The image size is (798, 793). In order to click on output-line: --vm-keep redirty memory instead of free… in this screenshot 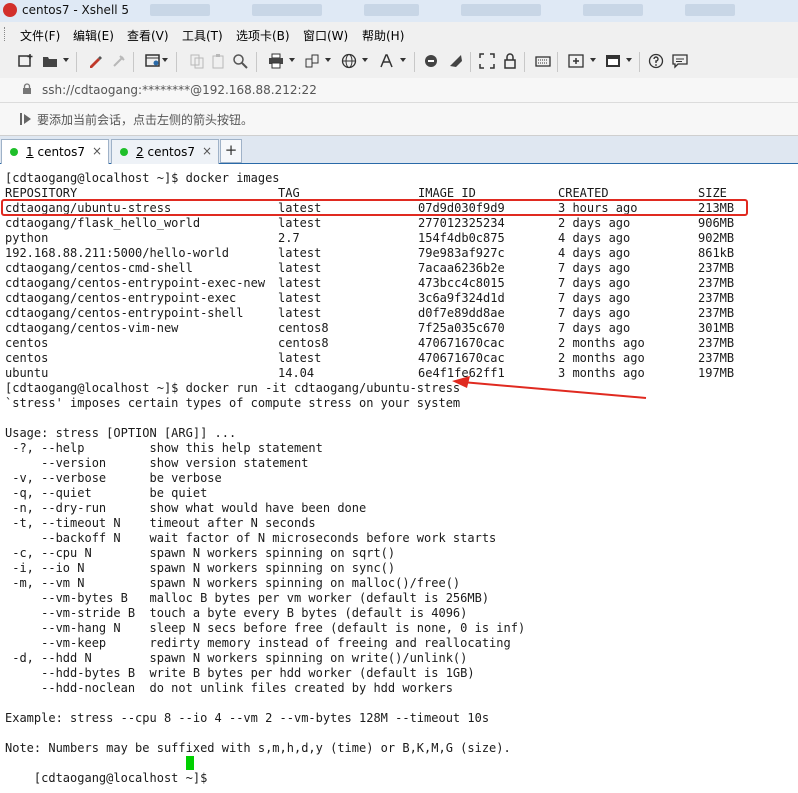, I will do `click(258, 643)`.